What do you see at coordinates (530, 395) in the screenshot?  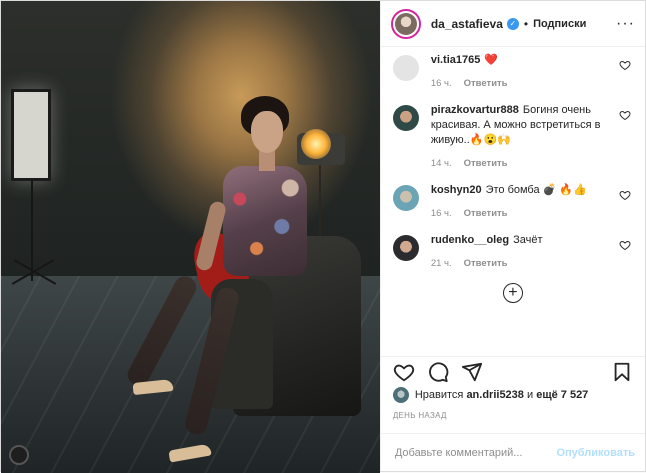 I see `likes-conjunction: и` at bounding box center [530, 395].